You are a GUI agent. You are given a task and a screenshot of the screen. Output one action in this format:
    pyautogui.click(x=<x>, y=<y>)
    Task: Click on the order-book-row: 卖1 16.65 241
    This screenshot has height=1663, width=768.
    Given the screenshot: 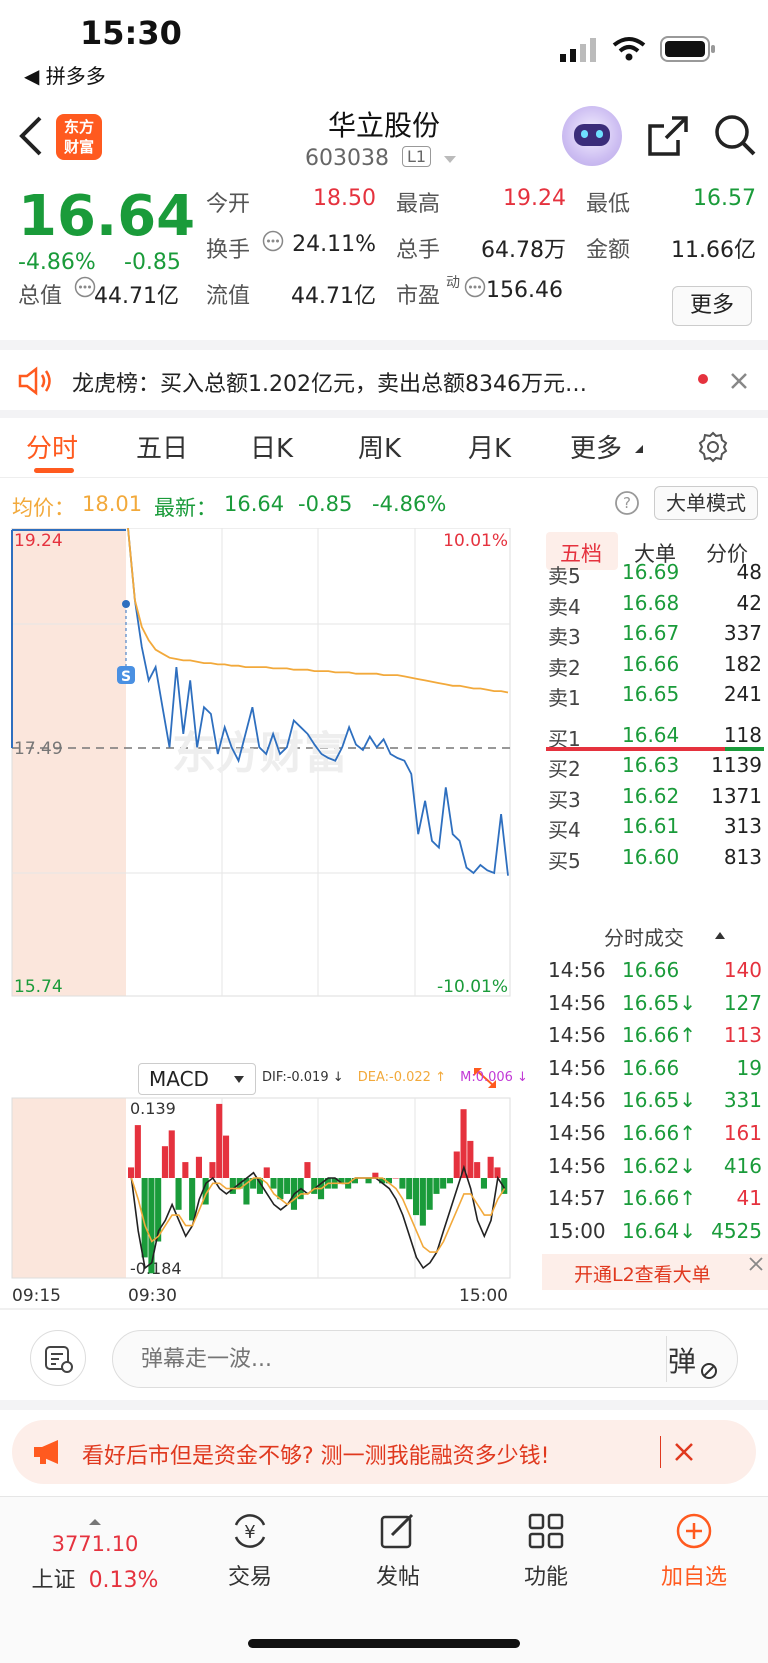 What is the action you would take?
    pyautogui.click(x=655, y=698)
    